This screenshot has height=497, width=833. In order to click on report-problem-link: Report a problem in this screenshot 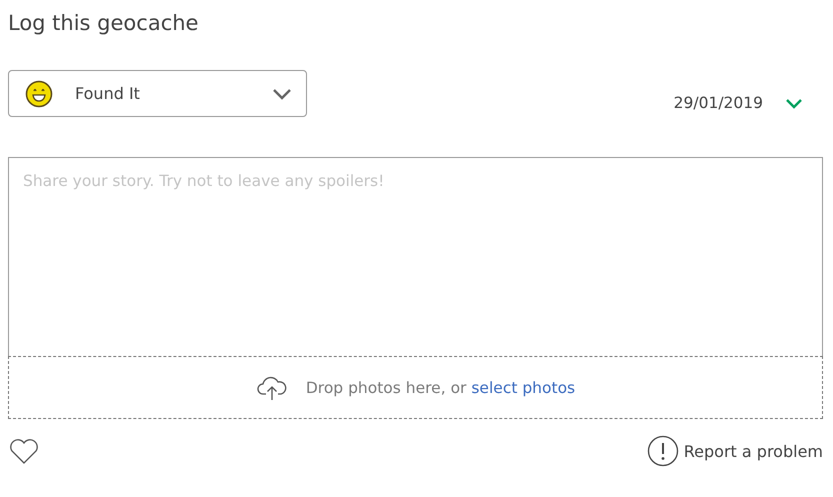, I will do `click(734, 451)`.